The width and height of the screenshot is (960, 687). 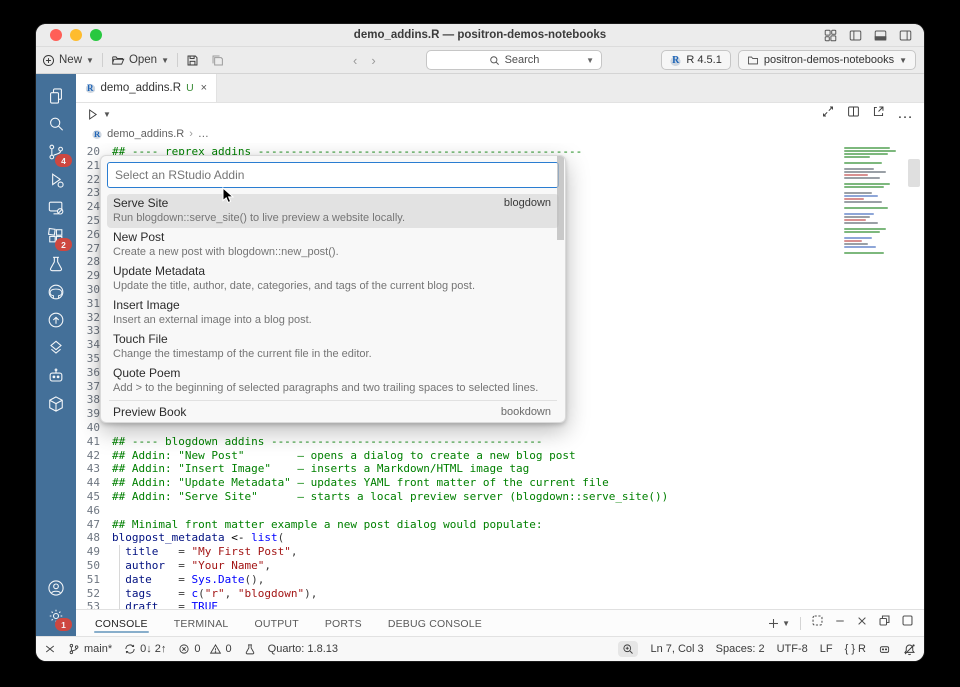 What do you see at coordinates (56, 404) in the screenshot?
I see `package-icon` at bounding box center [56, 404].